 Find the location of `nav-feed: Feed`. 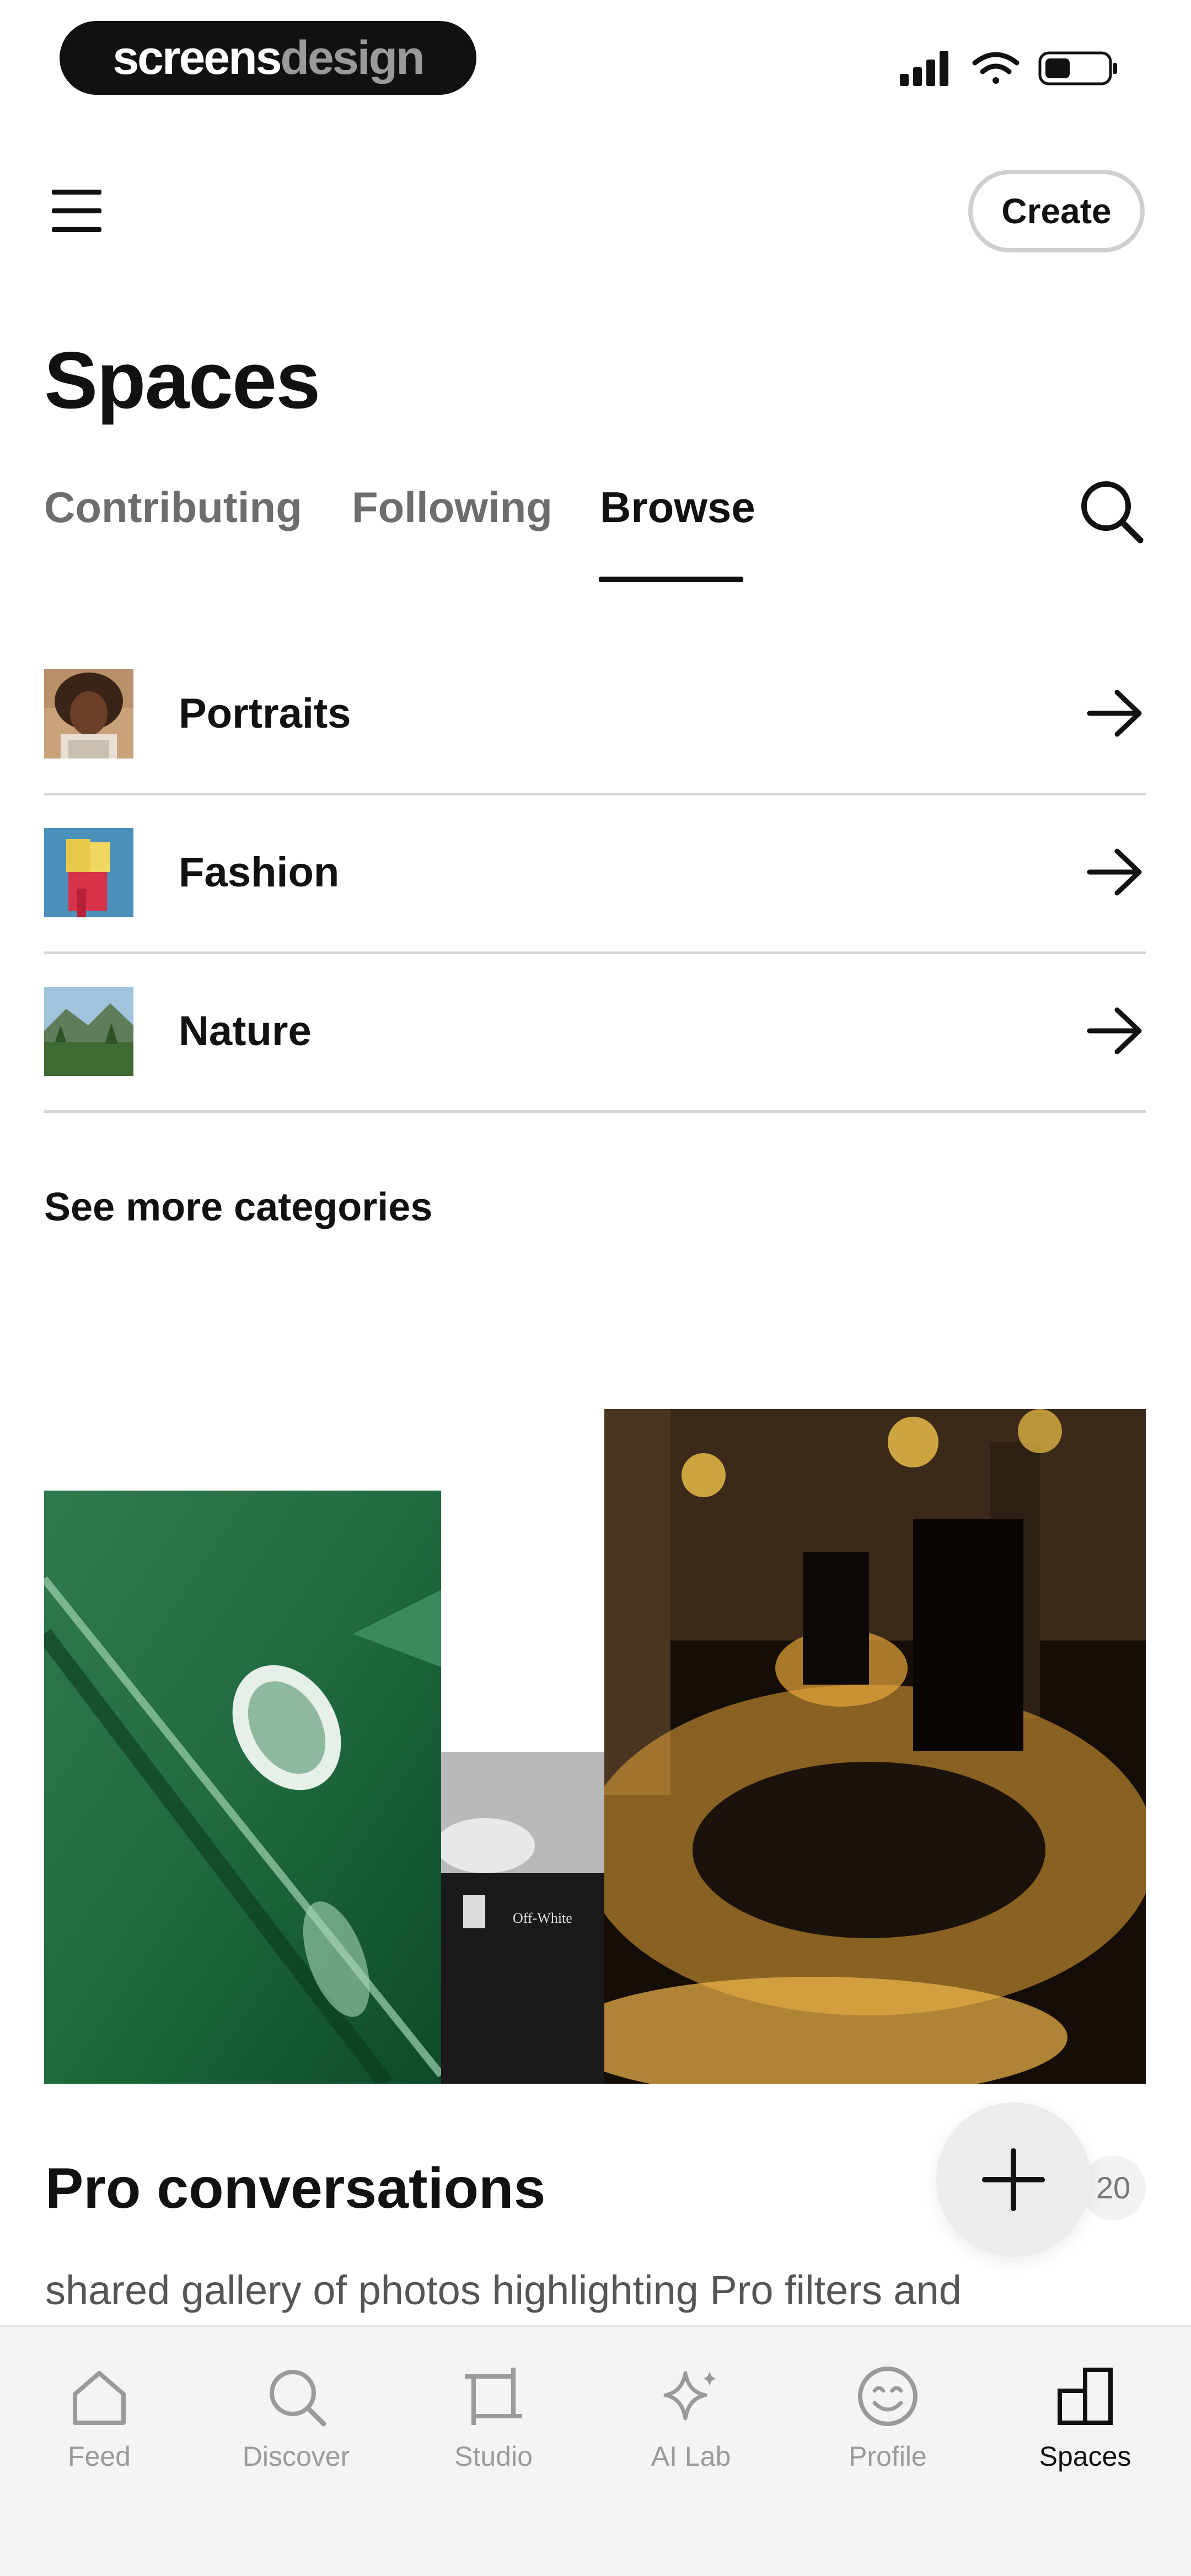

nav-feed: Feed is located at coordinates (100, 2415).